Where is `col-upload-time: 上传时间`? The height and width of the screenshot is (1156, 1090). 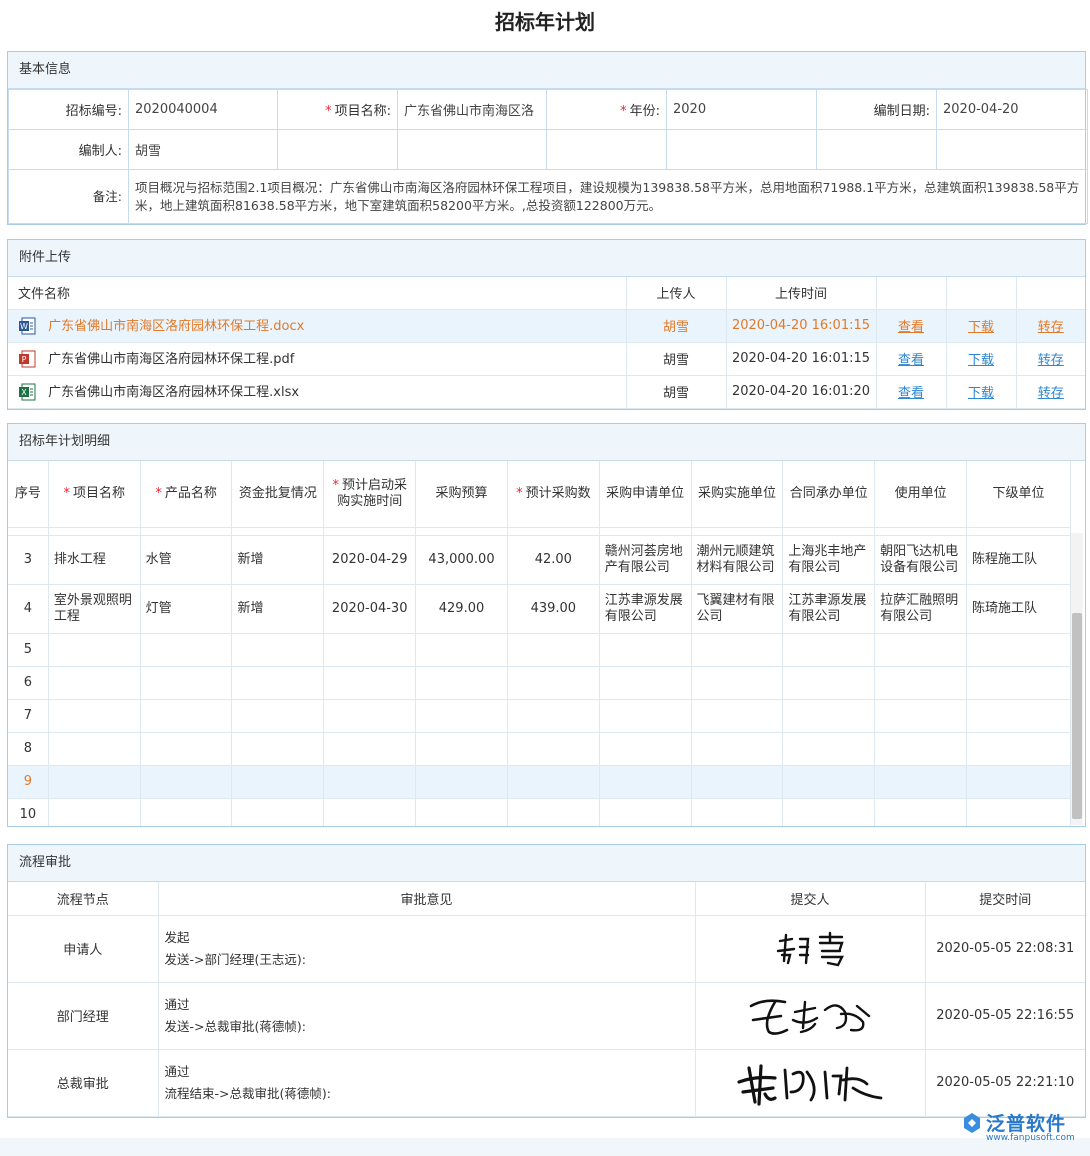 col-upload-time: 上传时间 is located at coordinates (801, 293).